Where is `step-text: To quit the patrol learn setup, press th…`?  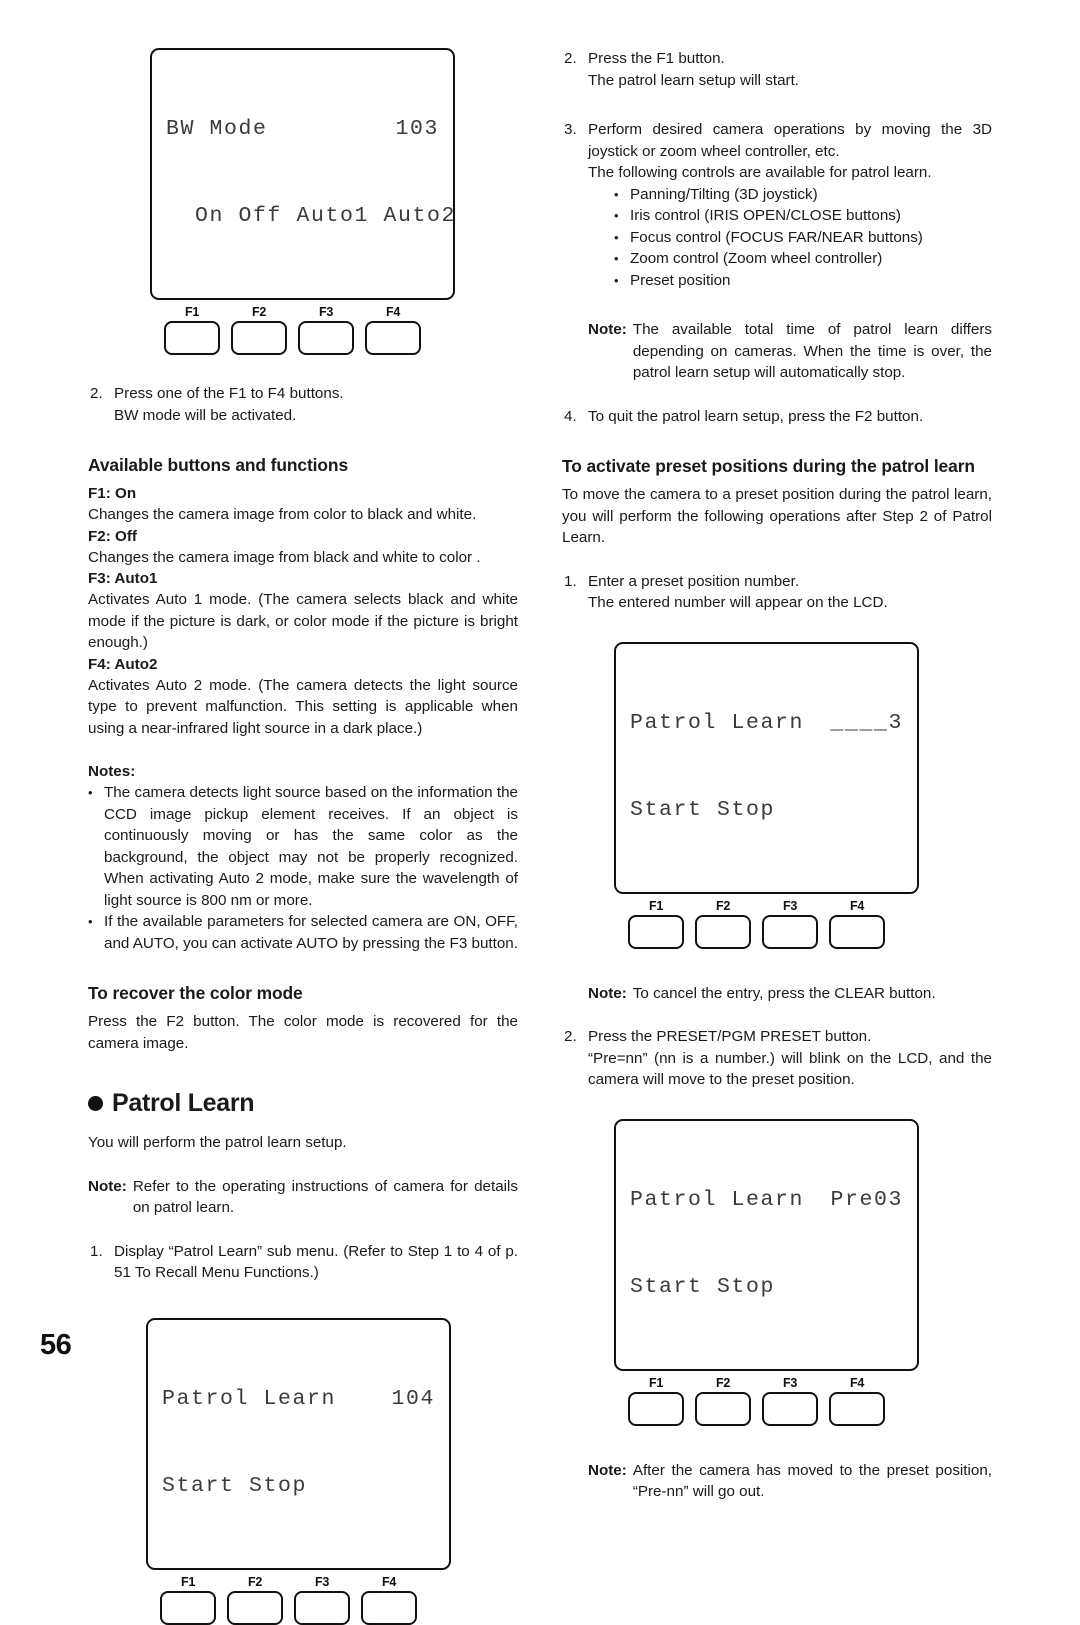 step-text: To quit the patrol learn setup, press th… is located at coordinates (756, 416).